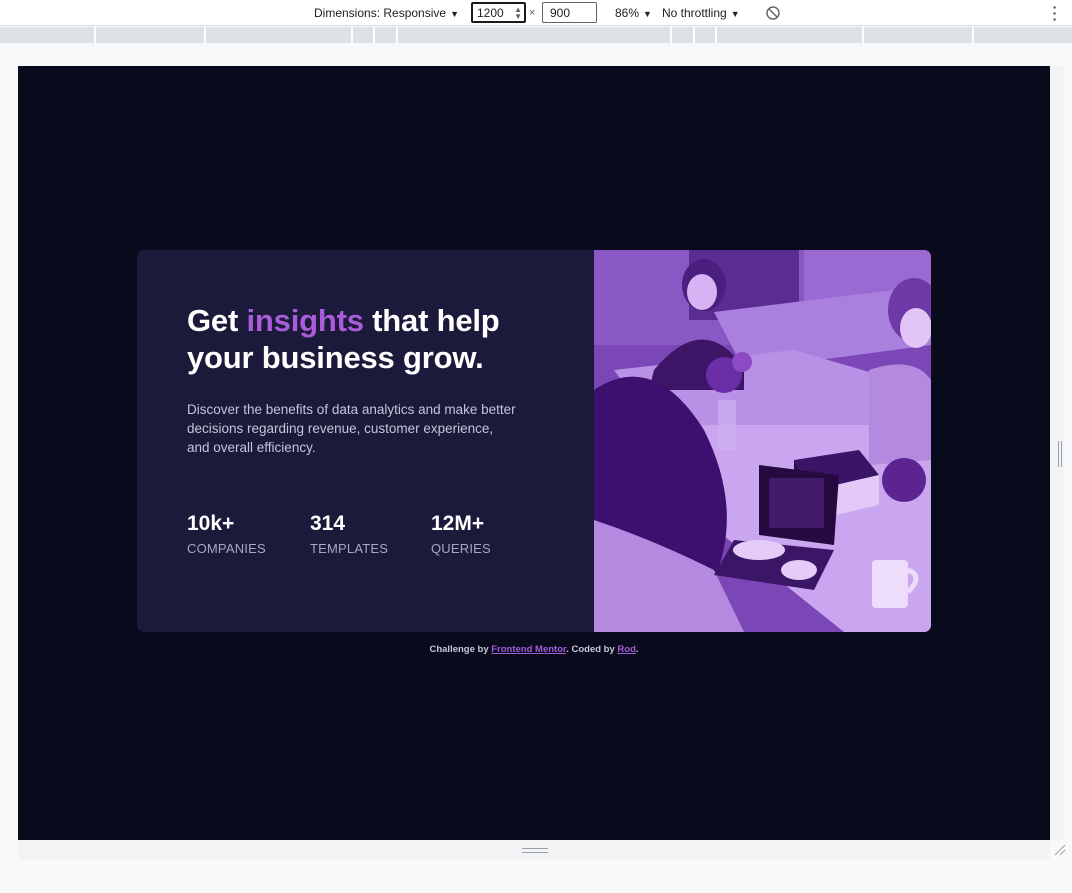 The width and height of the screenshot is (1072, 893). I want to click on office-photo-illustration, so click(762, 441).